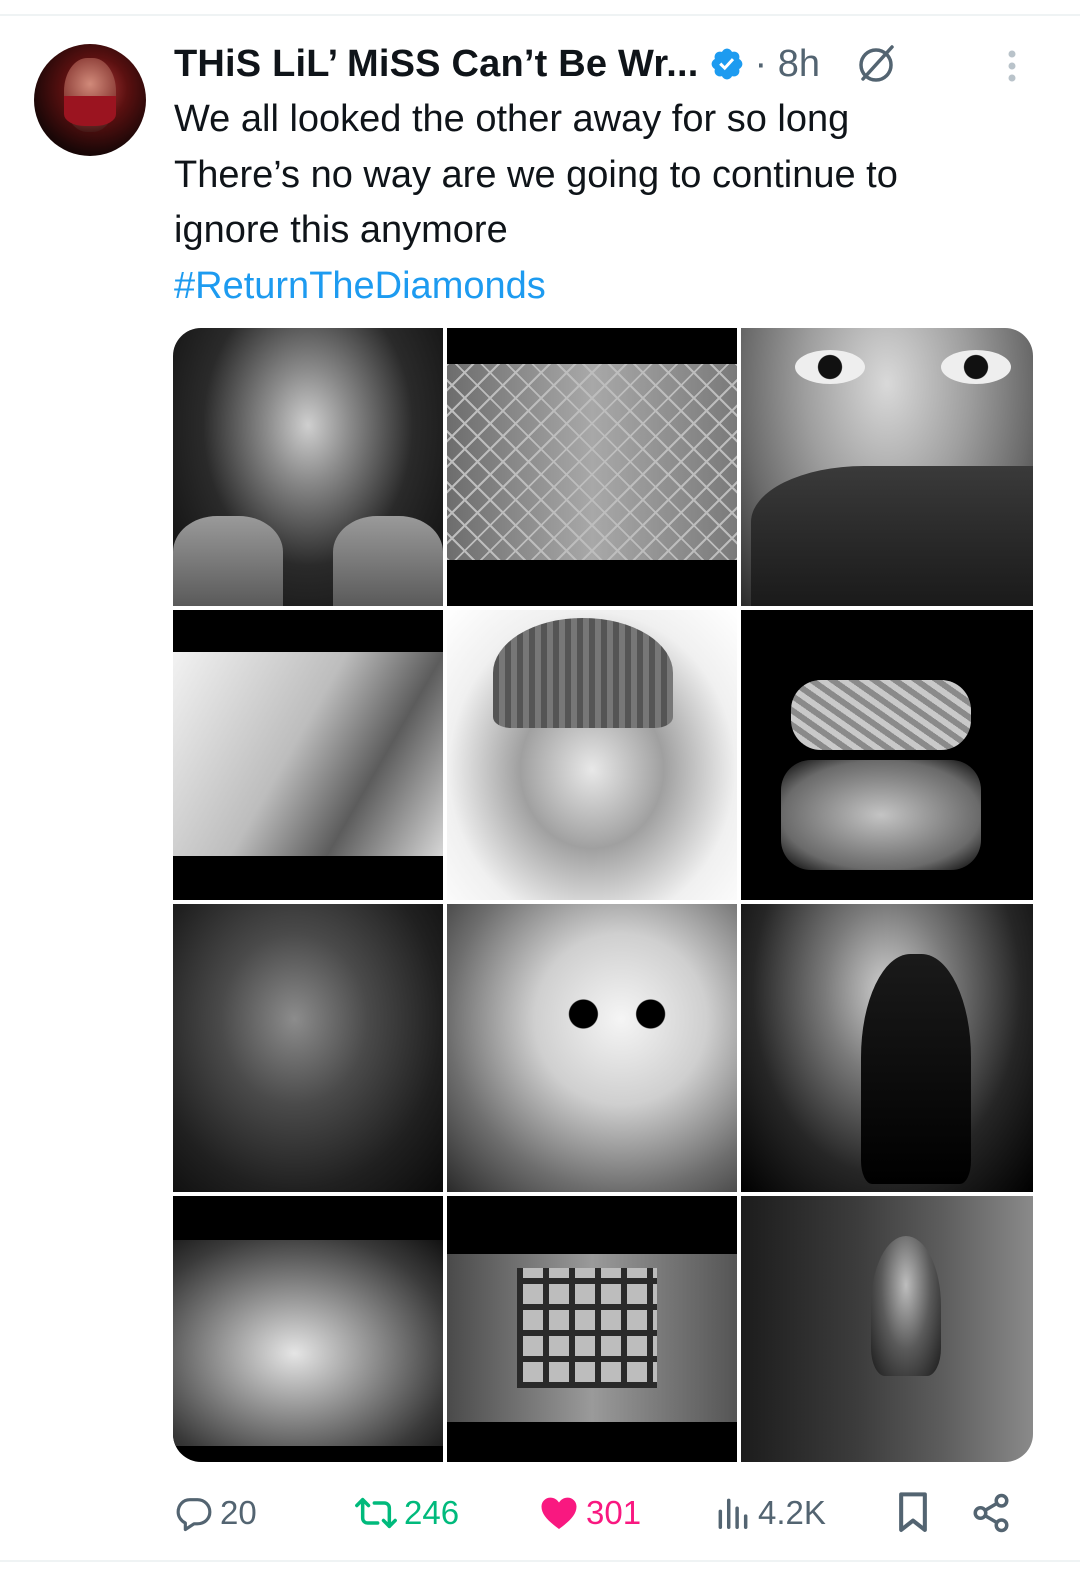  Describe the element at coordinates (540, 15) in the screenshot. I see `top-divider` at that location.